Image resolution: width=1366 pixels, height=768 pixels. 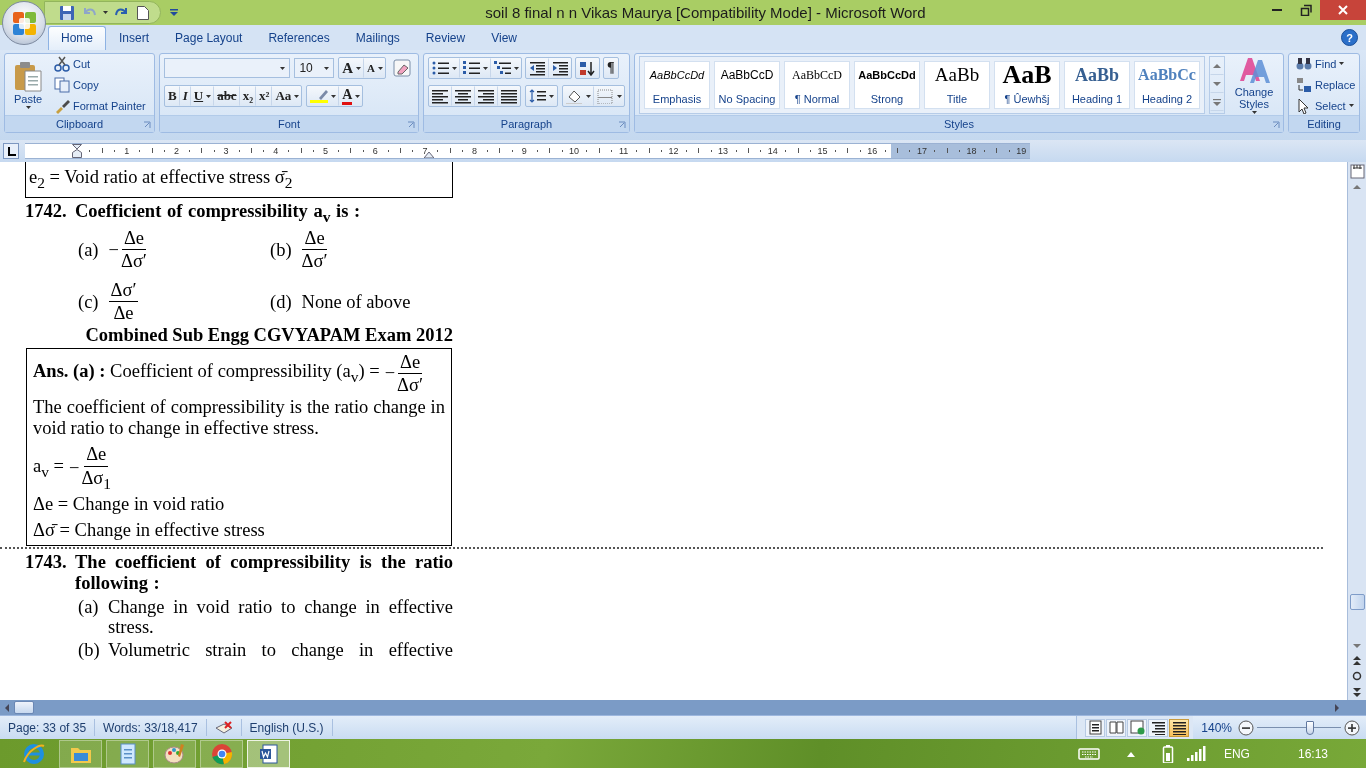 What do you see at coordinates (172, 96) in the screenshot?
I see `format-button: B` at bounding box center [172, 96].